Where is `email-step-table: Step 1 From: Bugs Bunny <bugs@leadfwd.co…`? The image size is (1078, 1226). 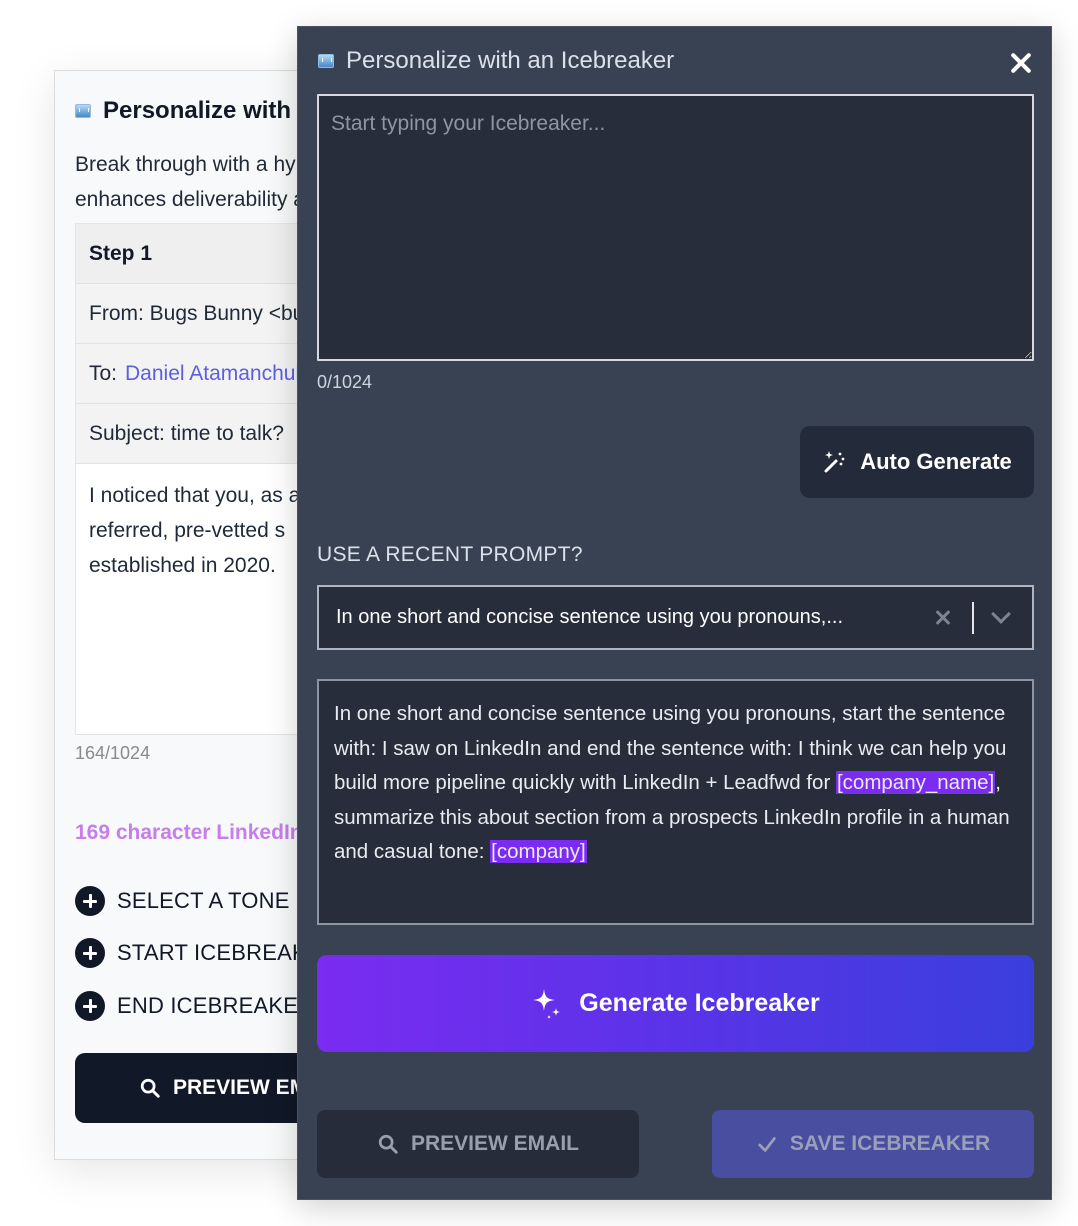 email-step-table: Step 1 From: Bugs Bunny <bugs@leadfwd.co… is located at coordinates (194, 479).